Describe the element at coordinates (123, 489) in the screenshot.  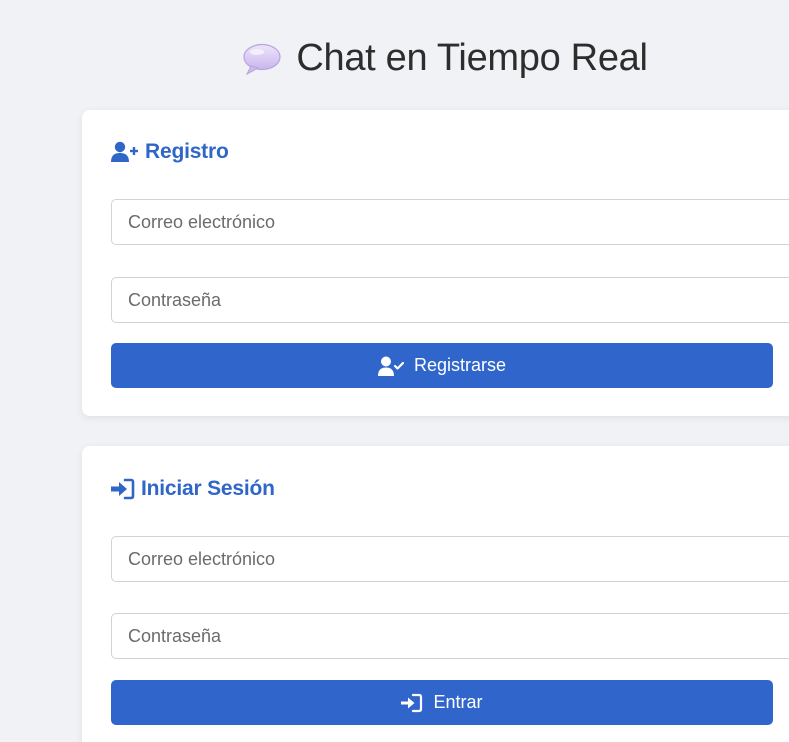
I see `sign-in-icon` at that location.